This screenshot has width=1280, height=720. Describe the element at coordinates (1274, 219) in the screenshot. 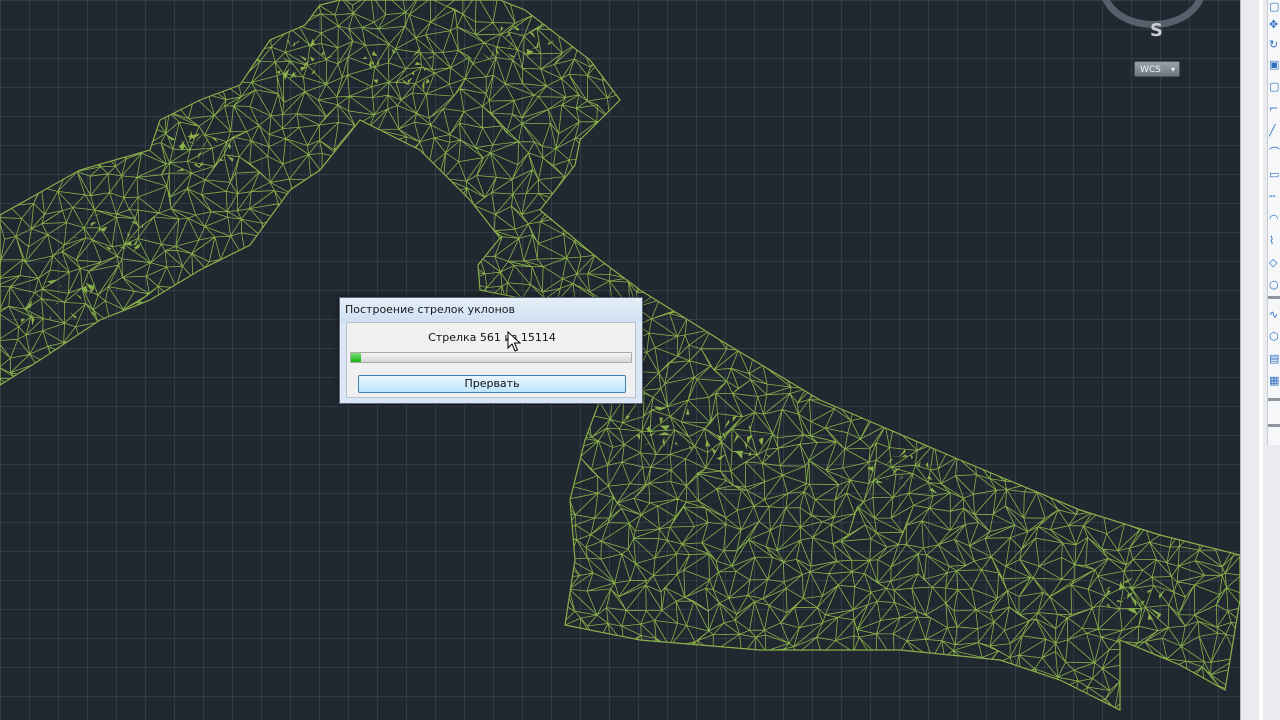

I see `circle-icon: ◠` at that location.